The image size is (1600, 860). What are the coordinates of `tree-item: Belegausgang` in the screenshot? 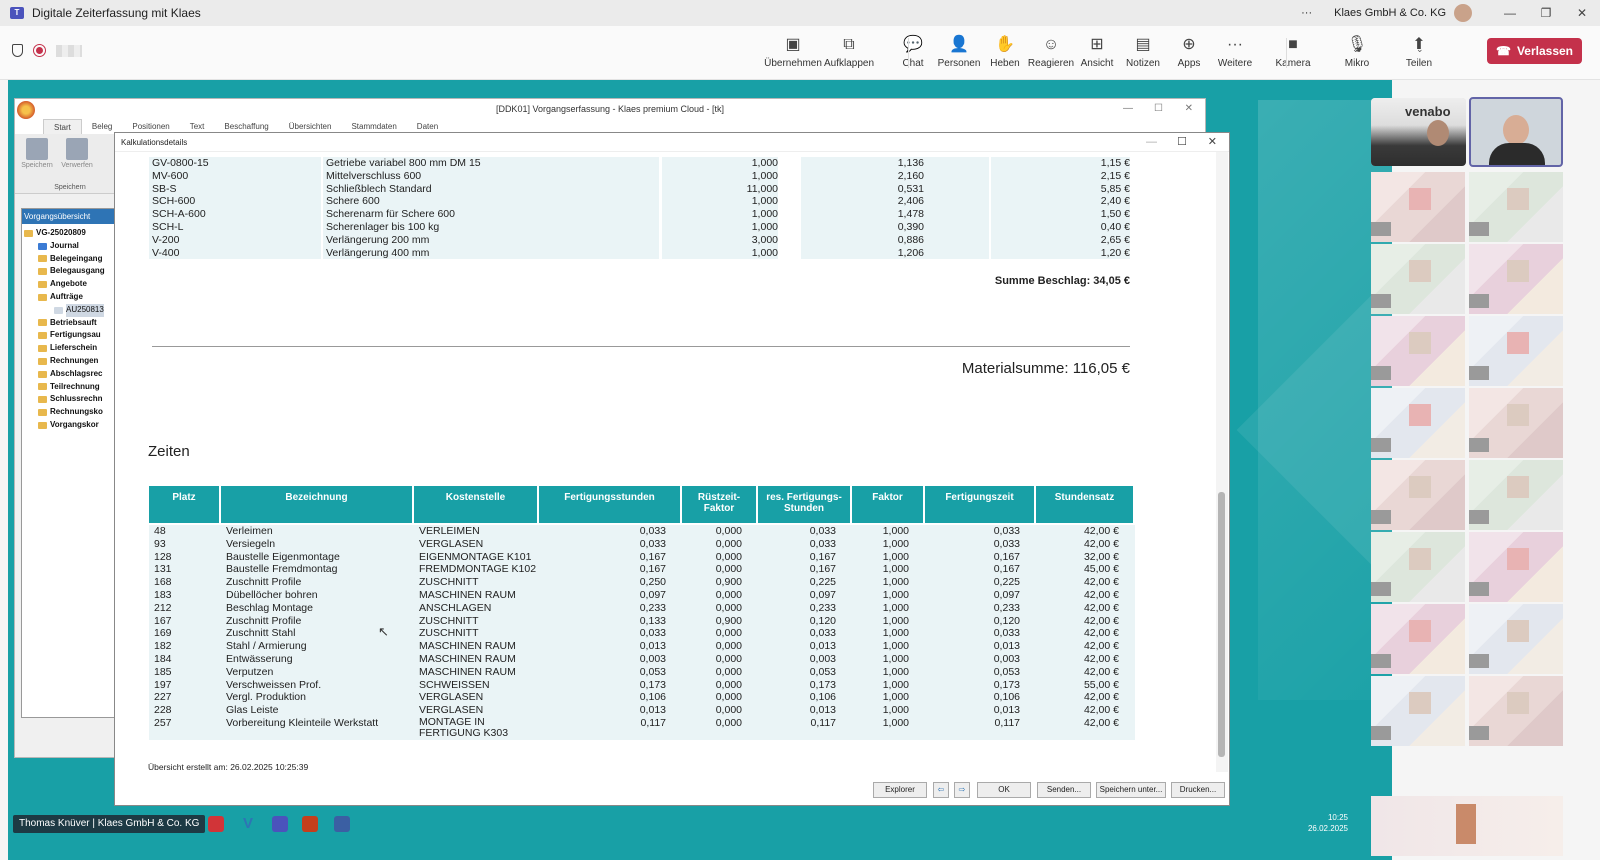 It's located at (74, 271).